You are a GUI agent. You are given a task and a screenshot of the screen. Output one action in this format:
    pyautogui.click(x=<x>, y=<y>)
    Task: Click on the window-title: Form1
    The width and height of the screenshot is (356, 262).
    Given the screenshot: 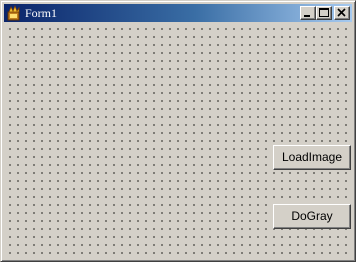 What is the action you would take?
    pyautogui.click(x=41, y=13)
    